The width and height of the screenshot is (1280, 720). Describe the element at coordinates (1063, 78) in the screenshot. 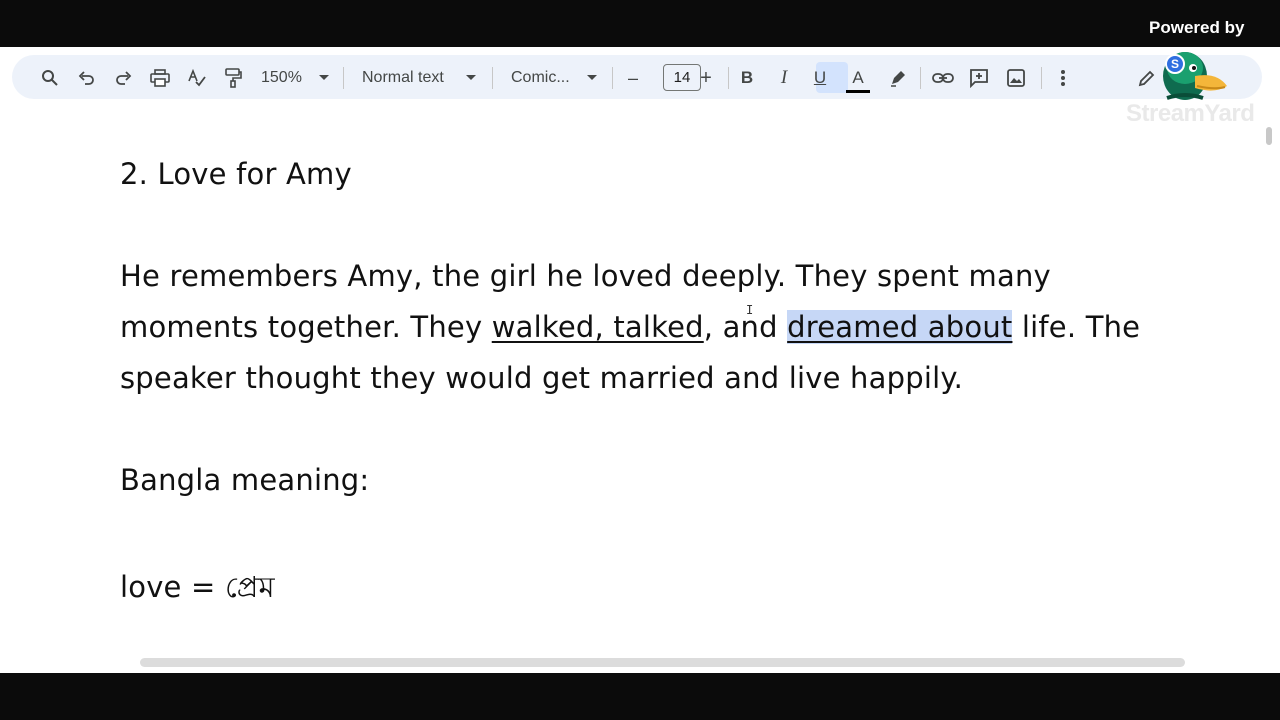

I see `more-options-icon` at that location.